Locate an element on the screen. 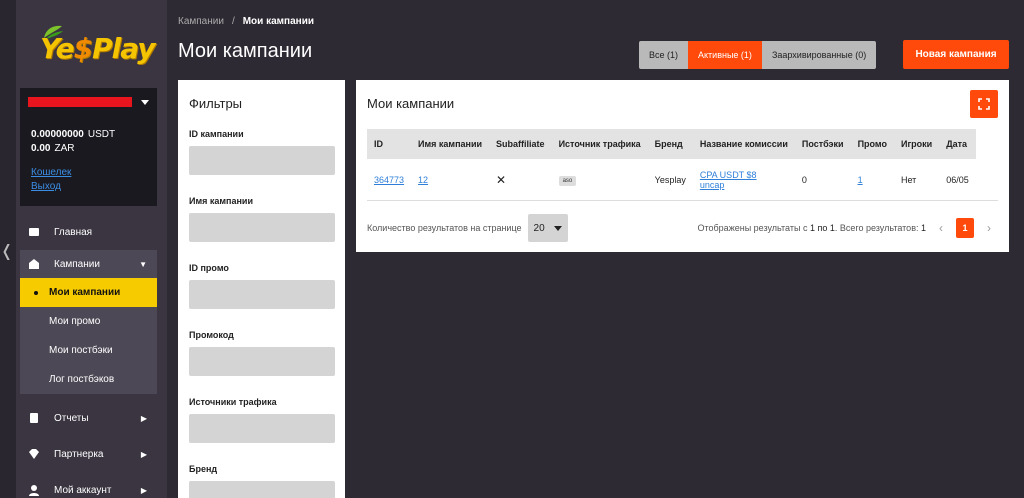  card-title: Мои кампании is located at coordinates (411, 103).